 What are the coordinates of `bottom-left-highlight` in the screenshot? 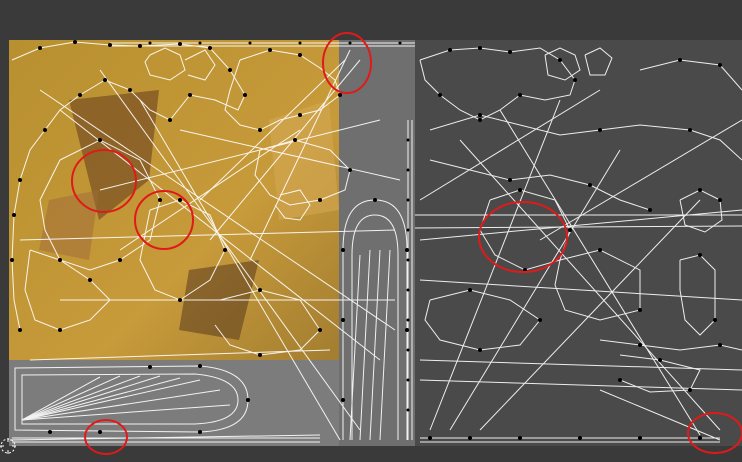 It's located at (106, 437).